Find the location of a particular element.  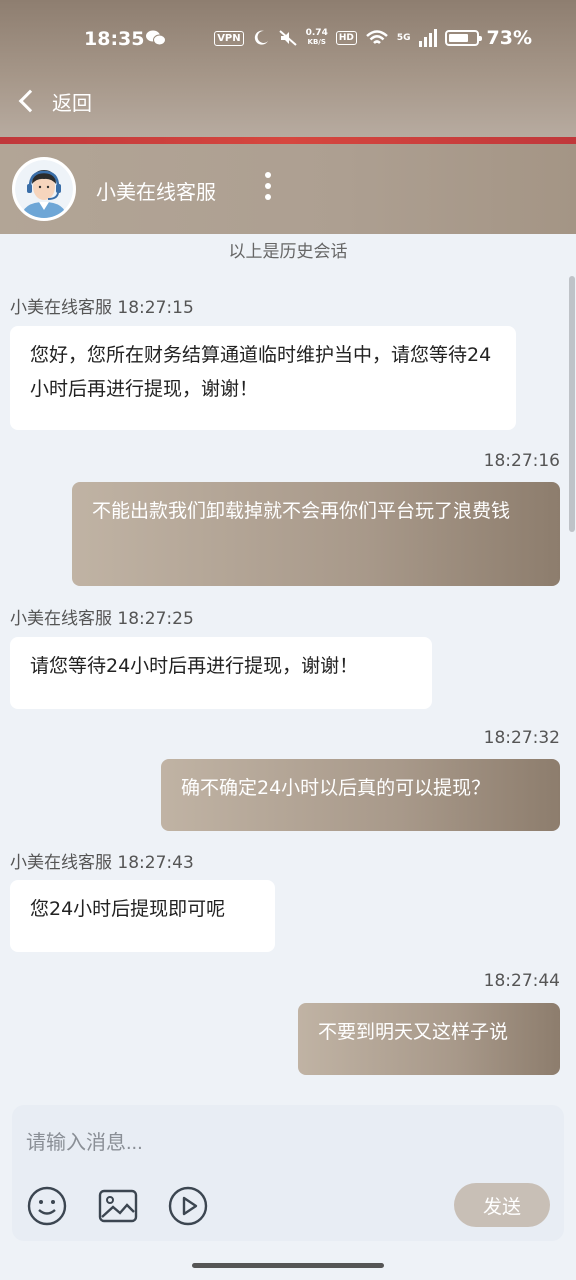

message-bubble-agent: 您24小时后提现即可呢 is located at coordinates (142, 916).